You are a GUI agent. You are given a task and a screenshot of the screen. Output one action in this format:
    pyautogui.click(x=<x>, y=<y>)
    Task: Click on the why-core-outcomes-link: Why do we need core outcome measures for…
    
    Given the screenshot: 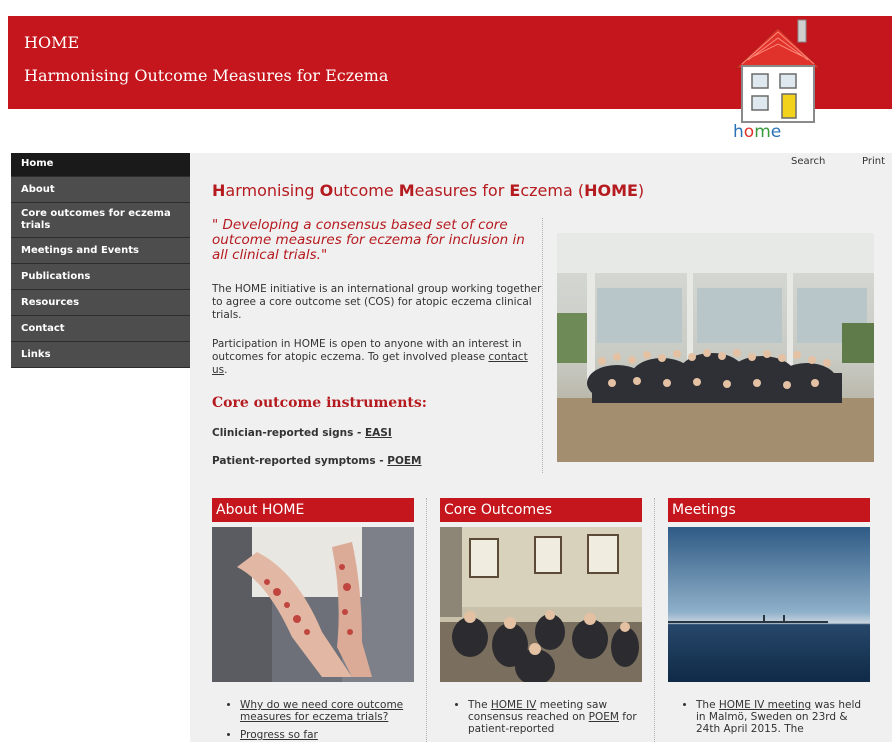 What is the action you would take?
    pyautogui.click(x=321, y=711)
    